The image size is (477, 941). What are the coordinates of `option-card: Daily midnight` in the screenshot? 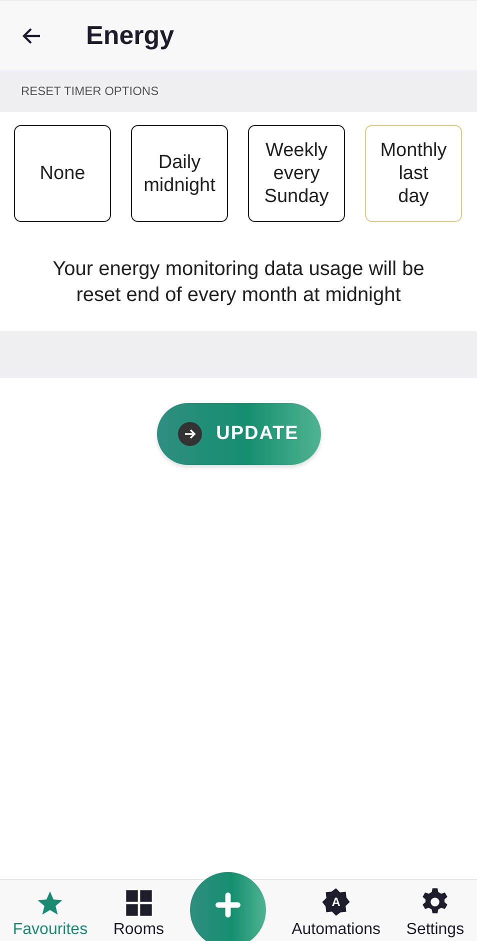 It's located at (179, 173).